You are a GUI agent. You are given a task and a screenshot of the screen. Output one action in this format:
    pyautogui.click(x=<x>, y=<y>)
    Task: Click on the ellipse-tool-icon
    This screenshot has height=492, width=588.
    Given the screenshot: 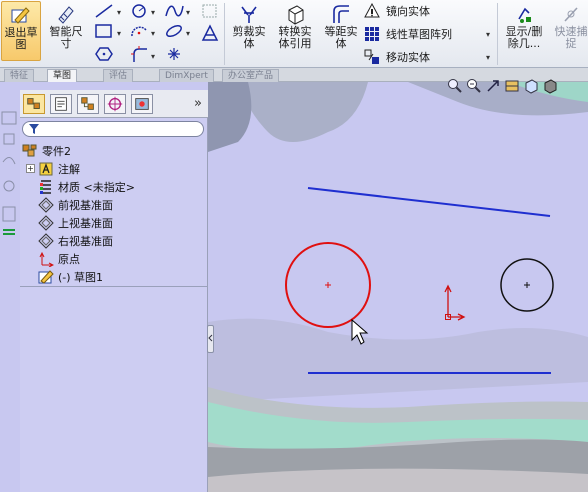 What is the action you would take?
    pyautogui.click(x=174, y=31)
    